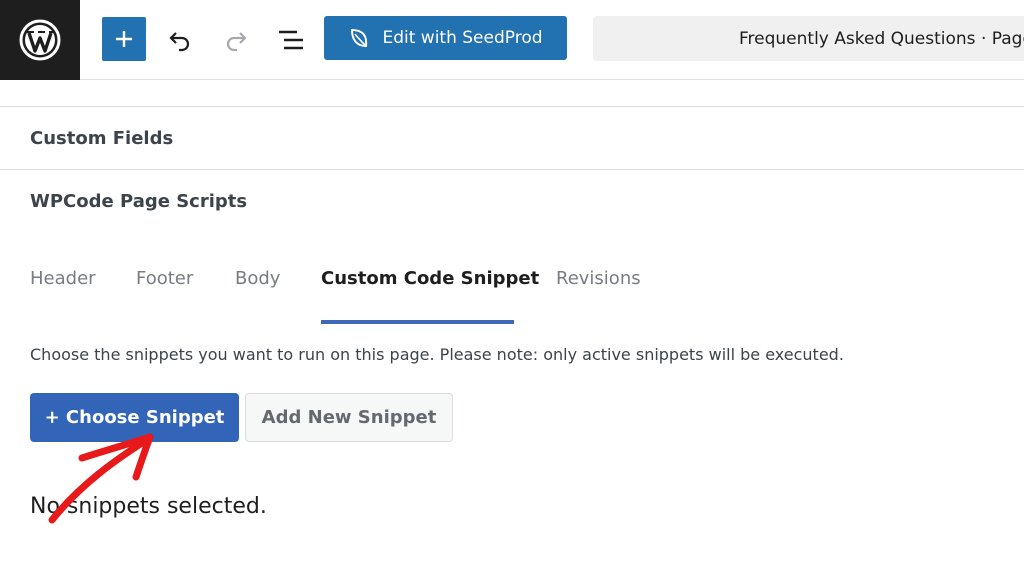 This screenshot has width=1024, height=576. What do you see at coordinates (359, 38) in the screenshot?
I see `seedprod-leaf-icon` at bounding box center [359, 38].